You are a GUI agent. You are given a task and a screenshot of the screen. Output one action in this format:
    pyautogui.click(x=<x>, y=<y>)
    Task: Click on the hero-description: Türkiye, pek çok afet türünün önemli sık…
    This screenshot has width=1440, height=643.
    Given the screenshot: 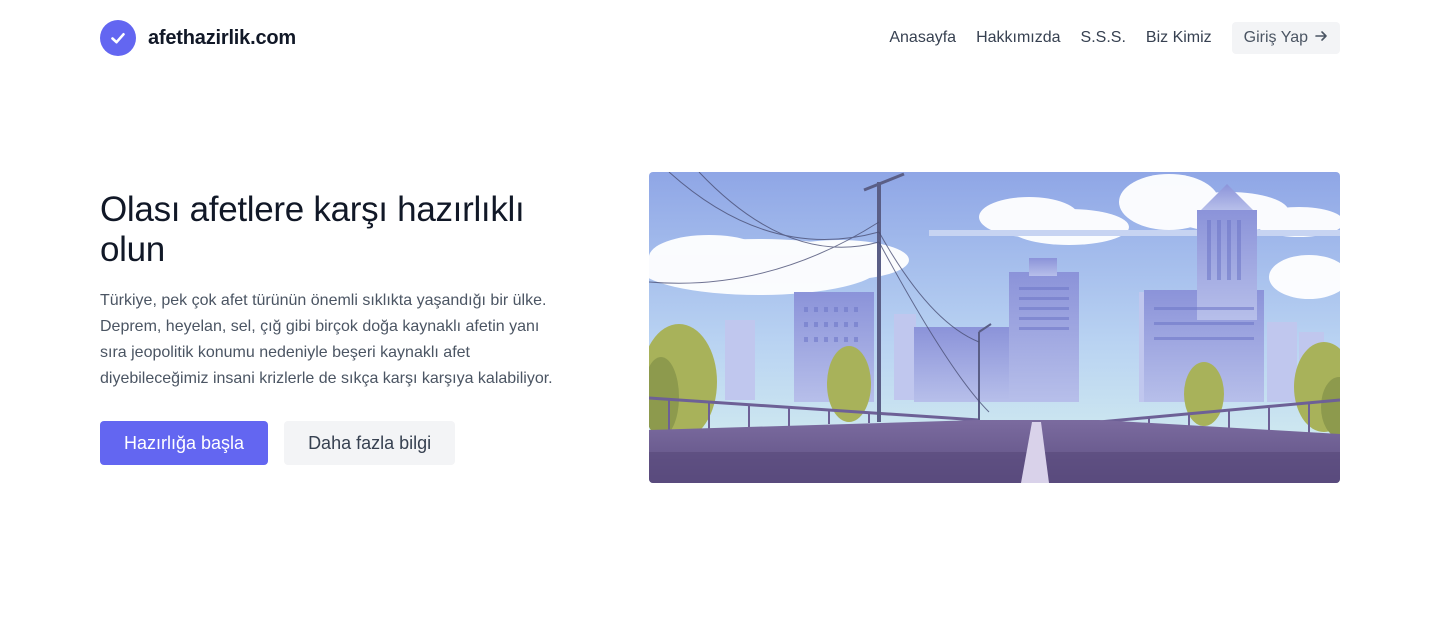 What is the action you would take?
    pyautogui.click(x=326, y=339)
    